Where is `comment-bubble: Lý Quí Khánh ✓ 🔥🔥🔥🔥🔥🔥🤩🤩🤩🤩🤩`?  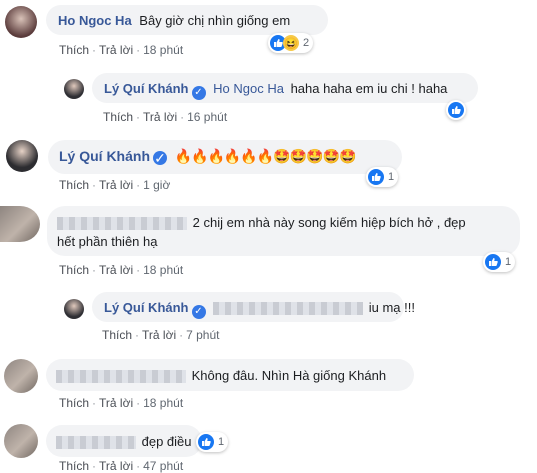
comment-bubble: Lý Quí Khánh ✓ 🔥🔥🔥🔥🔥🔥🤩🤩🤩🤩🤩 is located at coordinates (225, 157).